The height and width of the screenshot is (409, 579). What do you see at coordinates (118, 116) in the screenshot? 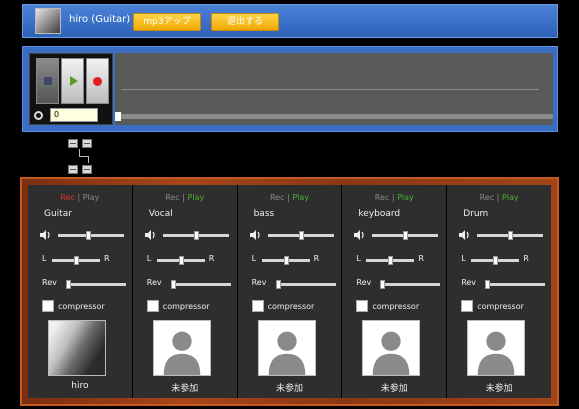
I see `timeline-playhead` at bounding box center [118, 116].